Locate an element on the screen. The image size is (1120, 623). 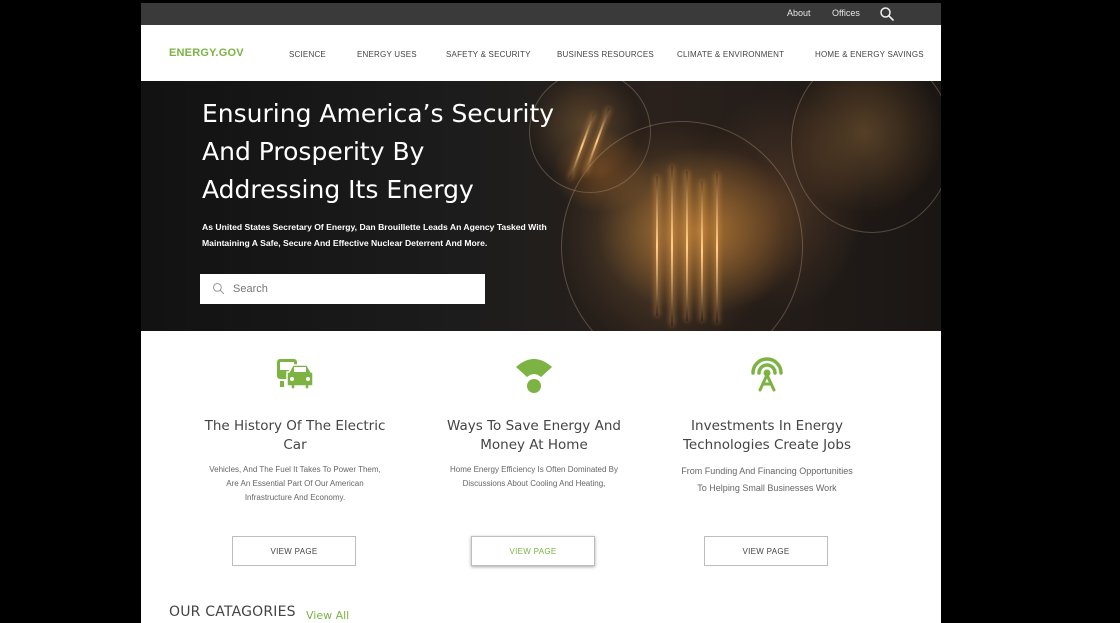
antenna-icon is located at coordinates (767, 374).